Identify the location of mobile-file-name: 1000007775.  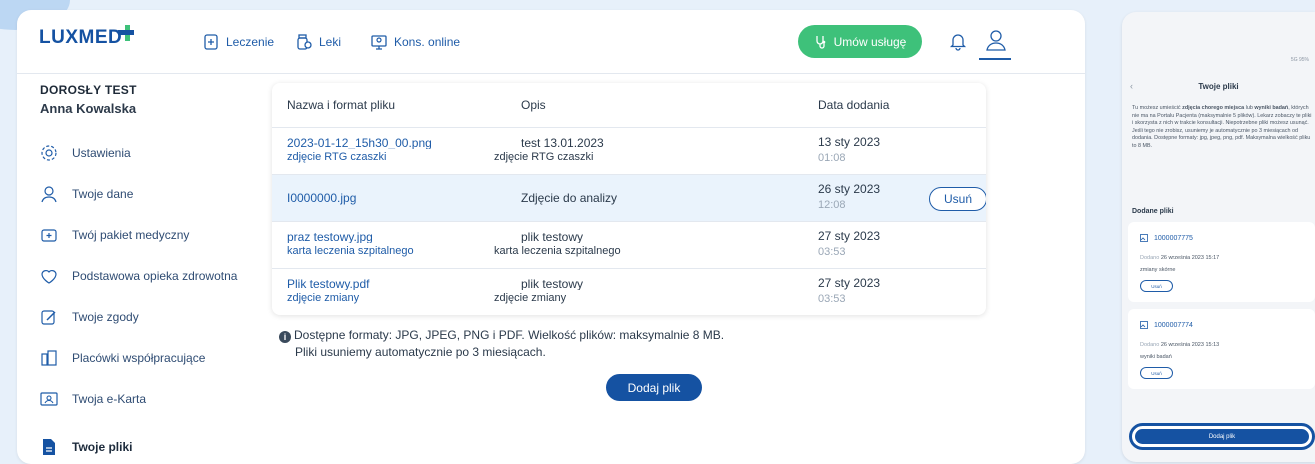
(1173, 238).